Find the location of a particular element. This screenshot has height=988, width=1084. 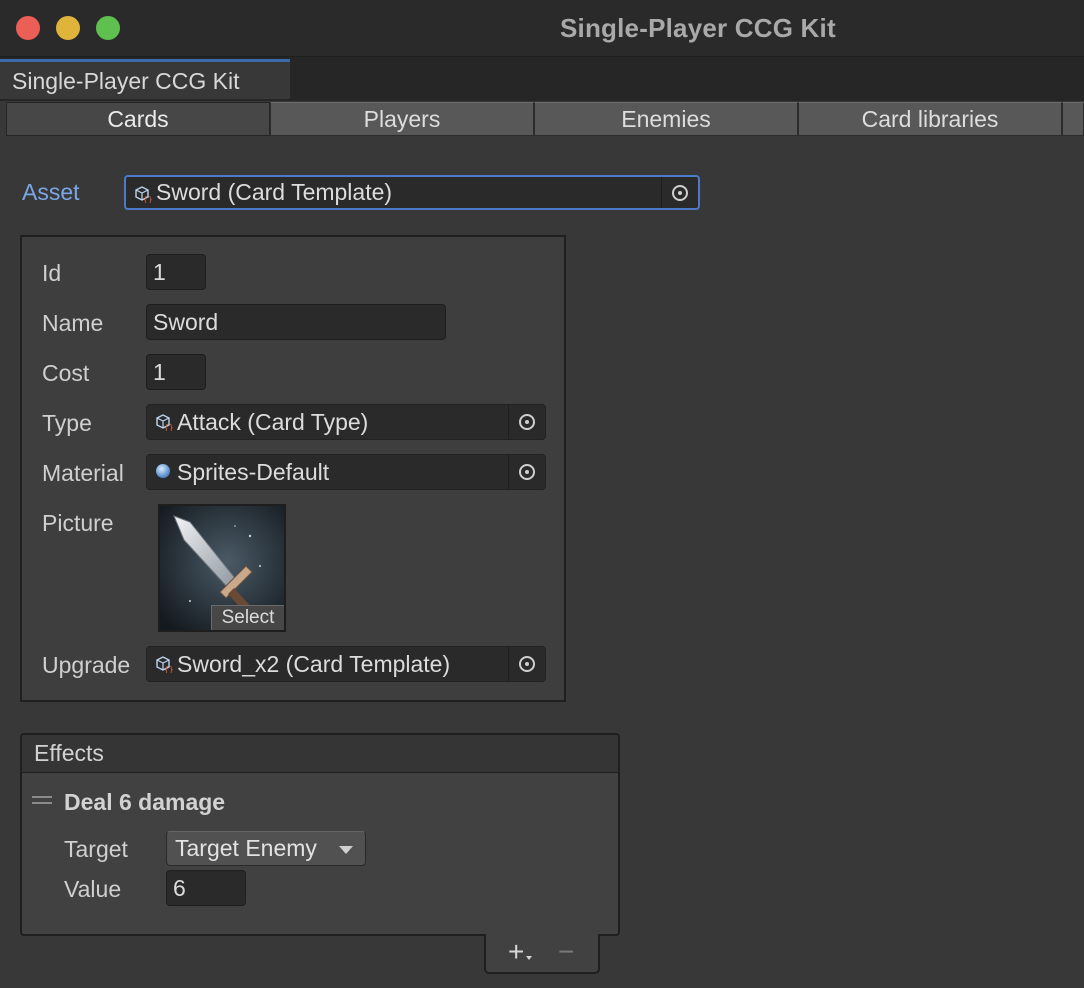

asset-object-field: {} Sword (Card Template) is located at coordinates (412, 192).